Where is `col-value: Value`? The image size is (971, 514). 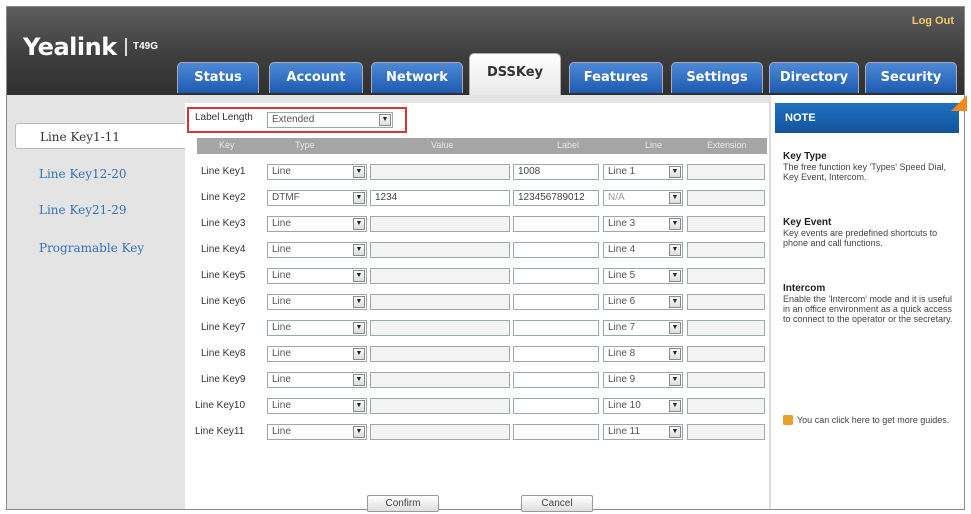 col-value: Value is located at coordinates (442, 145).